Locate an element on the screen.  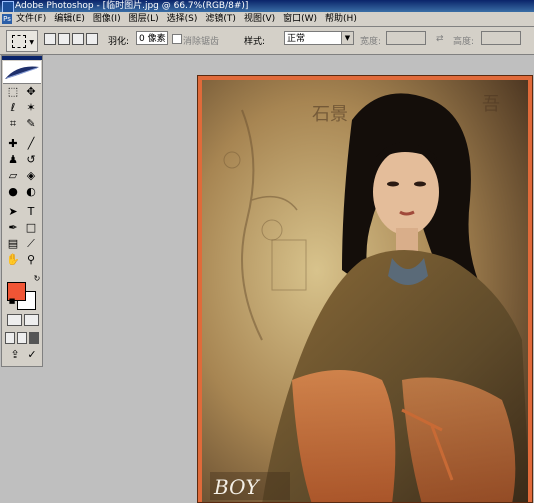
feather-logo is located at coordinates (22, 72).